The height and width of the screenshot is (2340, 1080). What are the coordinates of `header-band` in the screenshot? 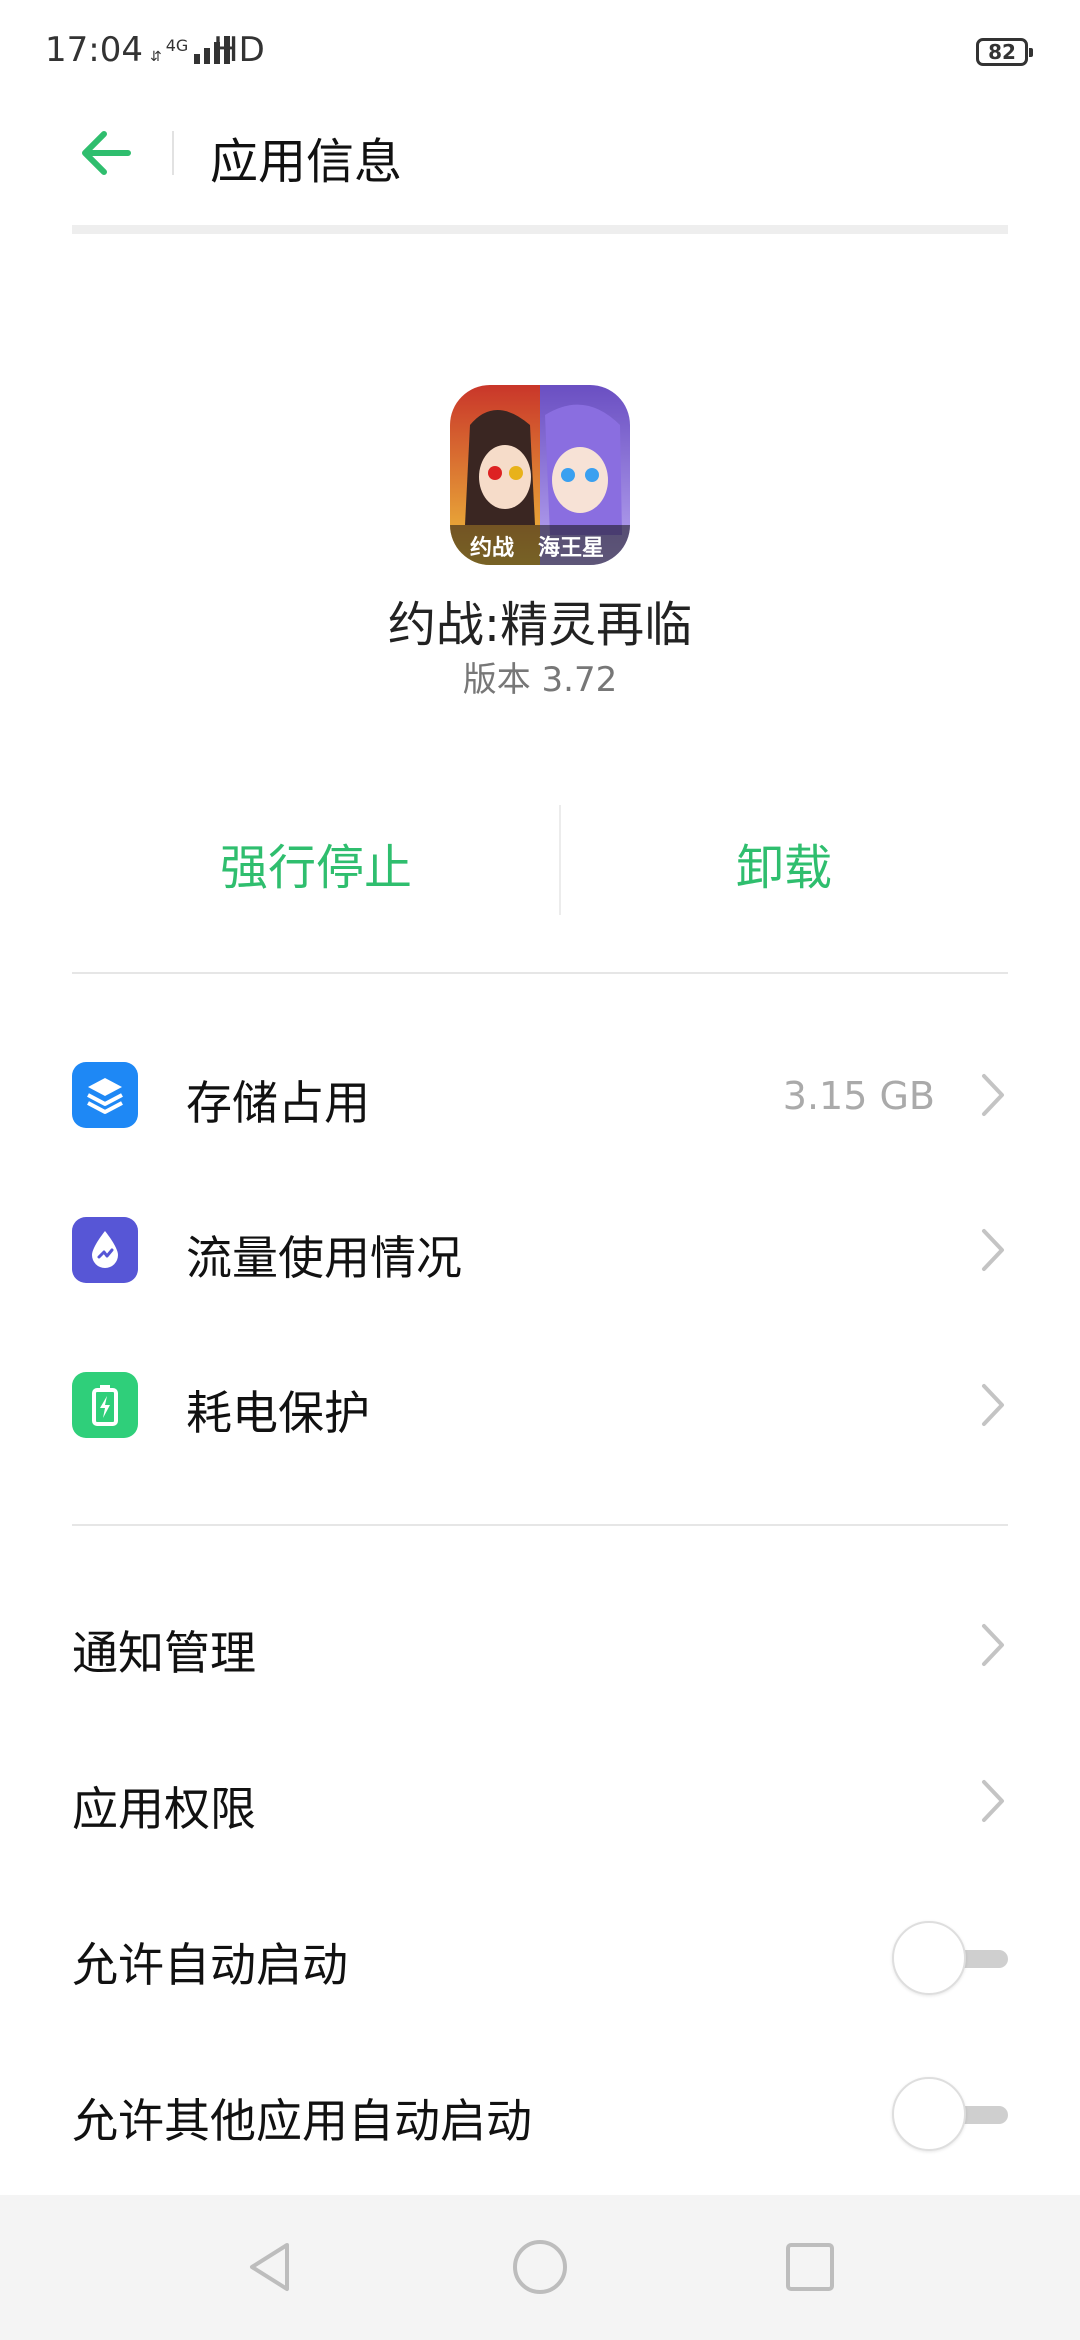 It's located at (540, 229).